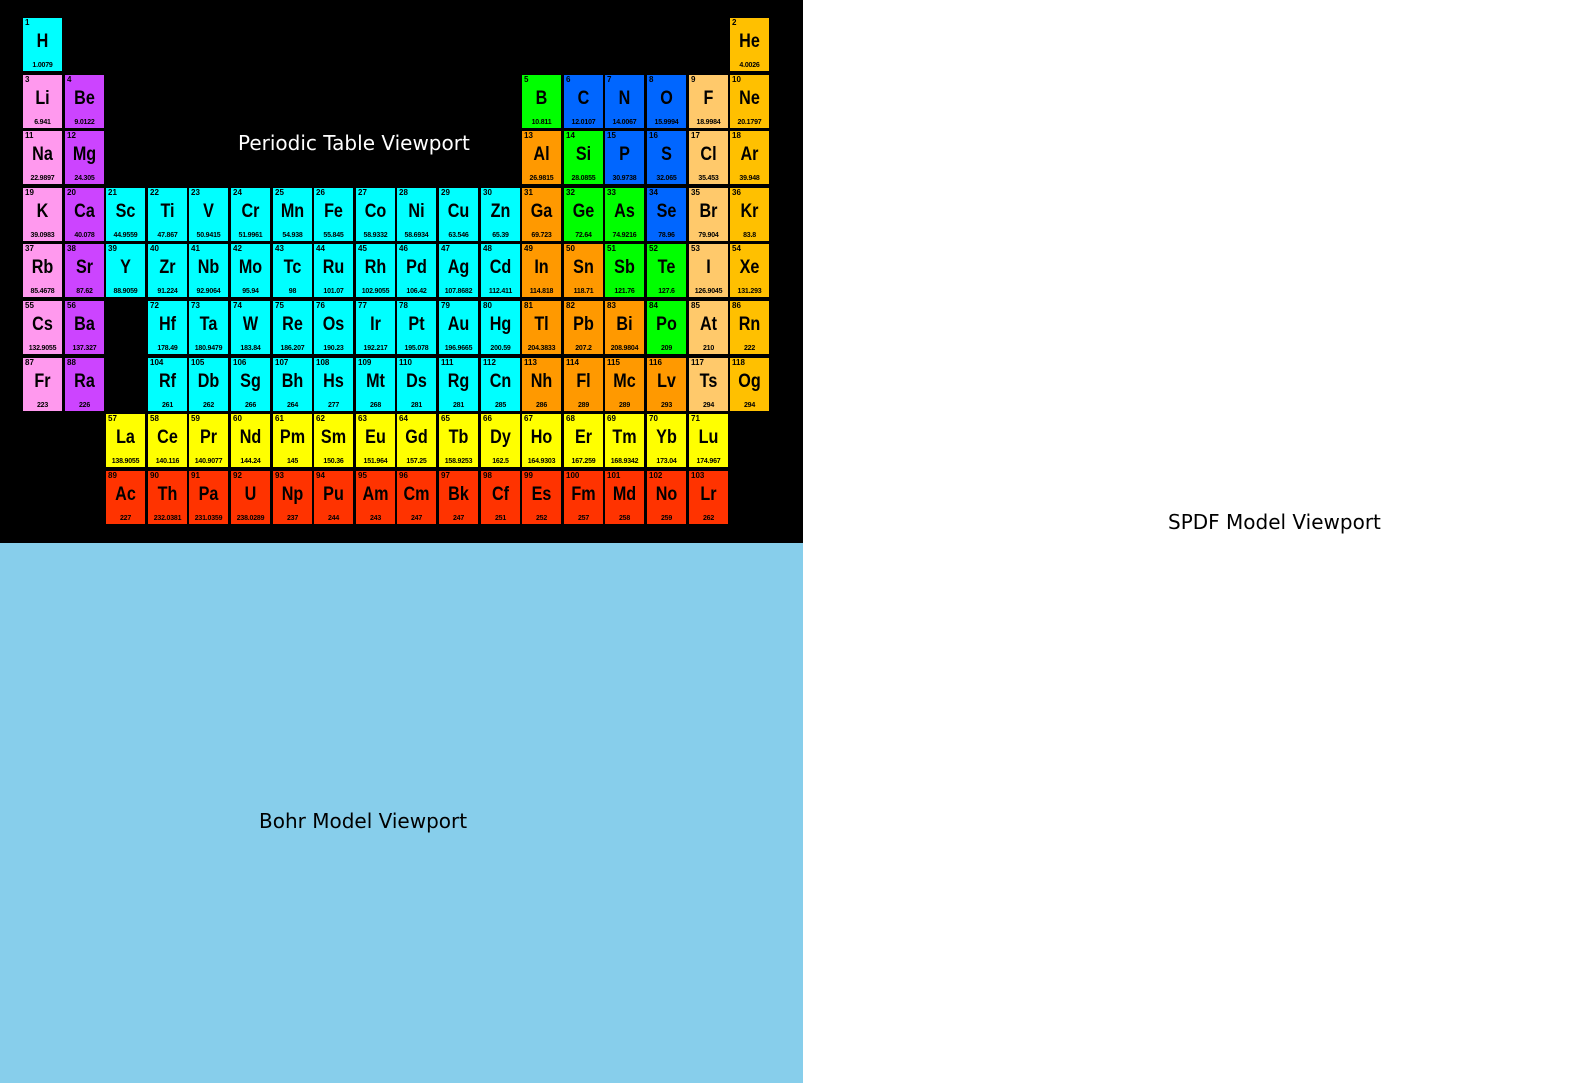 Image resolution: width=1581 pixels, height=1083 pixels. Describe the element at coordinates (749, 157) in the screenshot. I see `element-cell-ar: 18 Ar 39.948` at that location.